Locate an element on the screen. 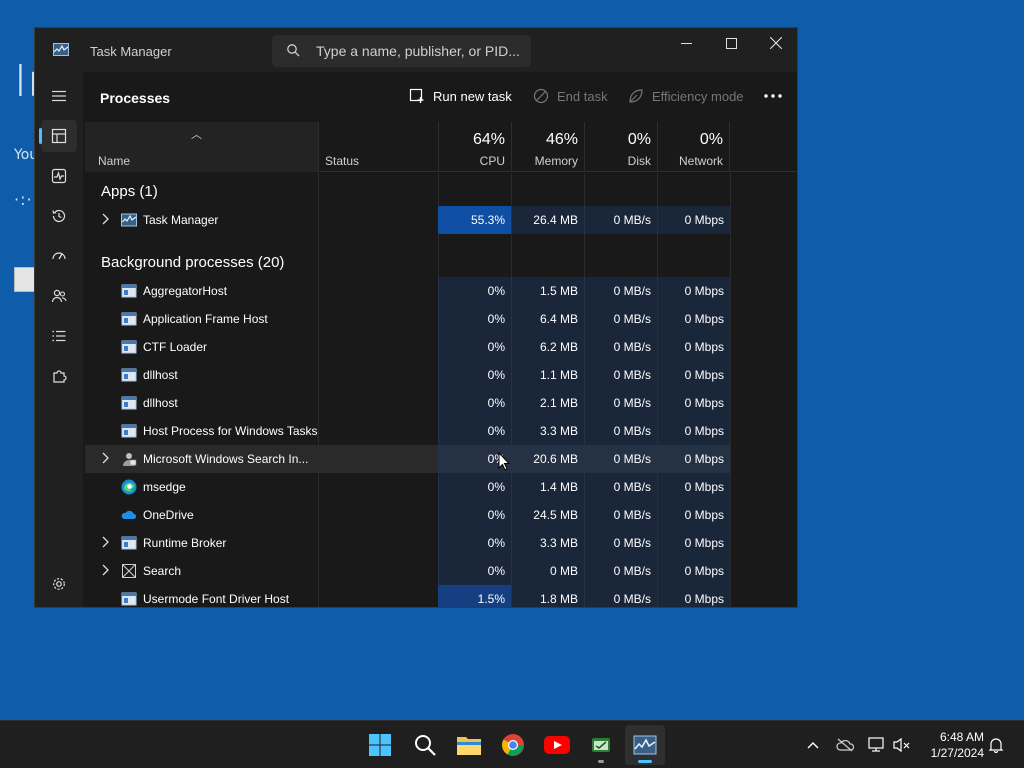 This screenshot has width=1024, height=768. table-row: Search 0% 0 MB 0 MB/s 0 Mbps is located at coordinates (407, 571).